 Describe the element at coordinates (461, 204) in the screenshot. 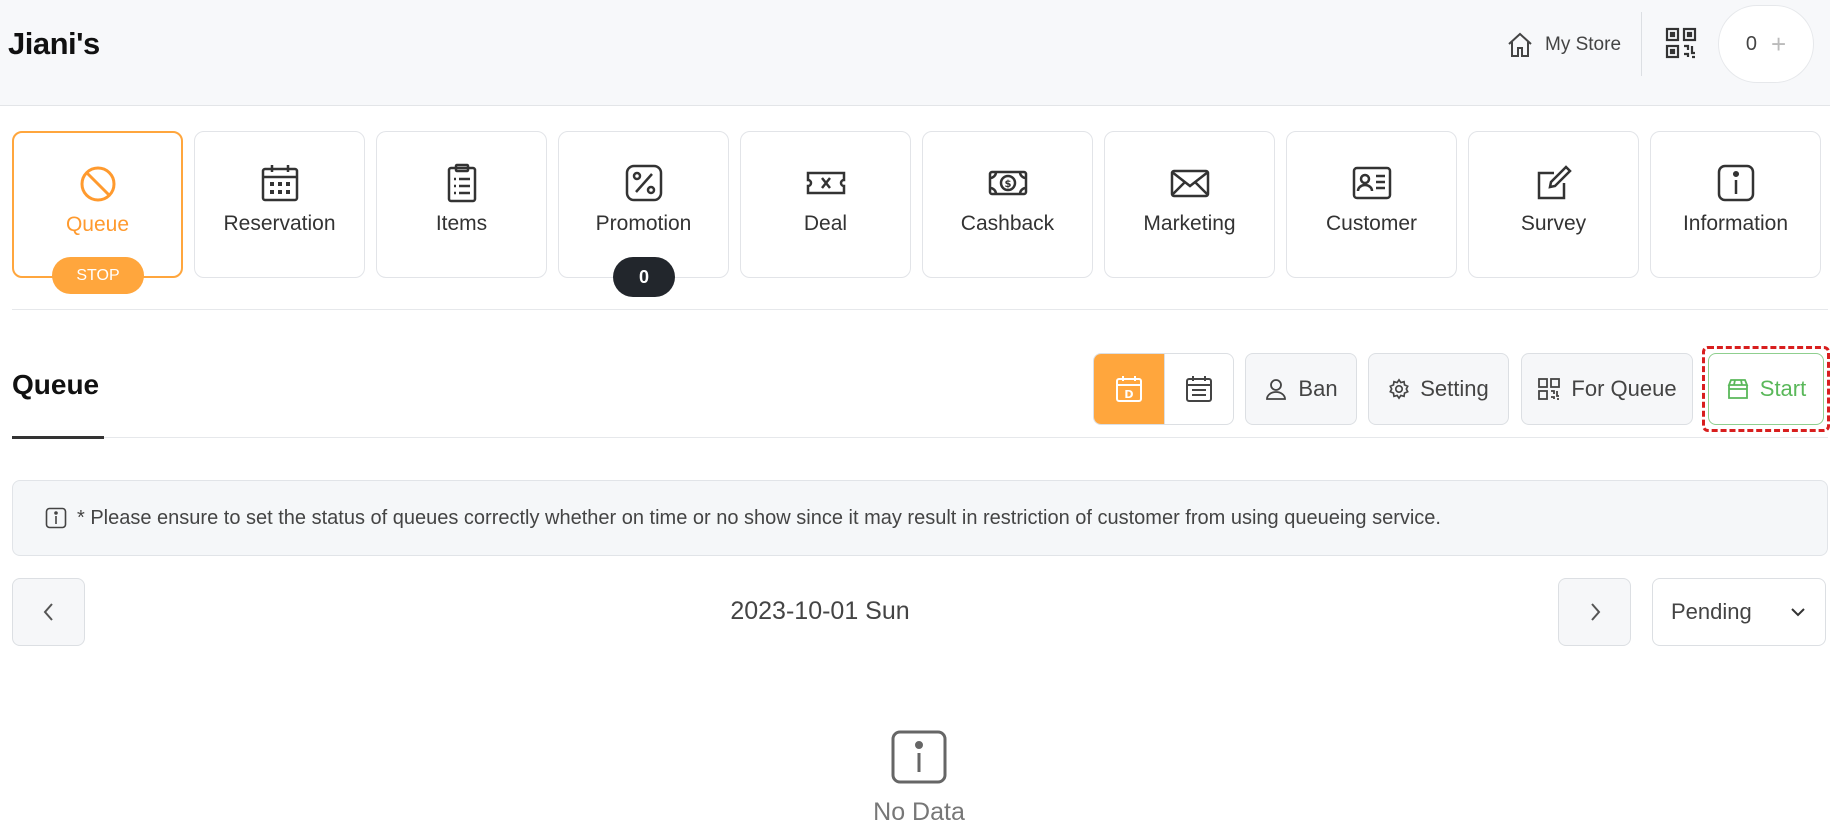

I see `tile-items: Items` at that location.